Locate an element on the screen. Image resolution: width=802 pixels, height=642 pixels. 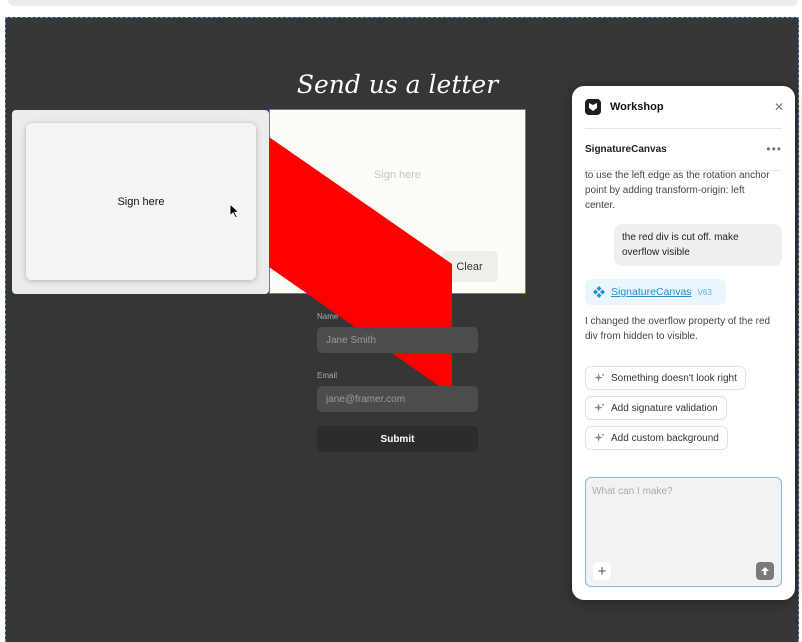
email-input: jane@framer.com is located at coordinates (397, 399).